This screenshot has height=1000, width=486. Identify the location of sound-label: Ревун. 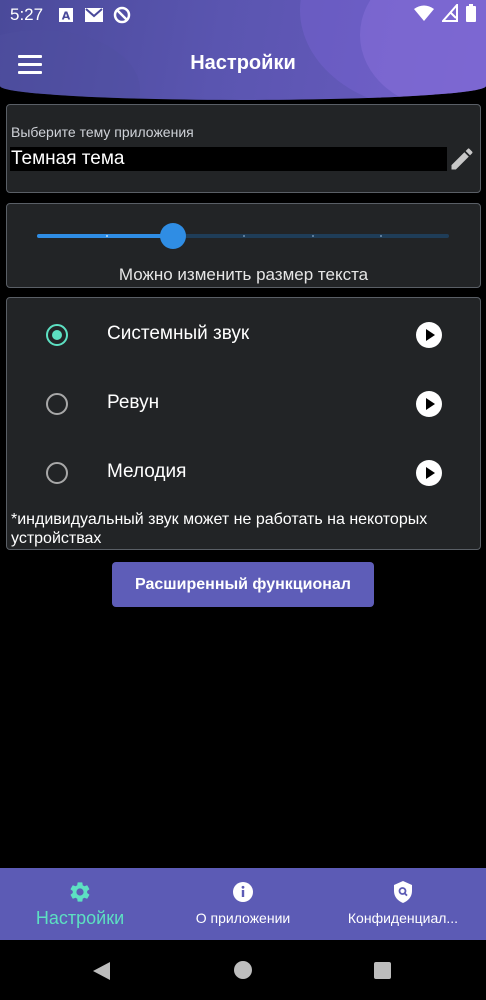
(133, 402).